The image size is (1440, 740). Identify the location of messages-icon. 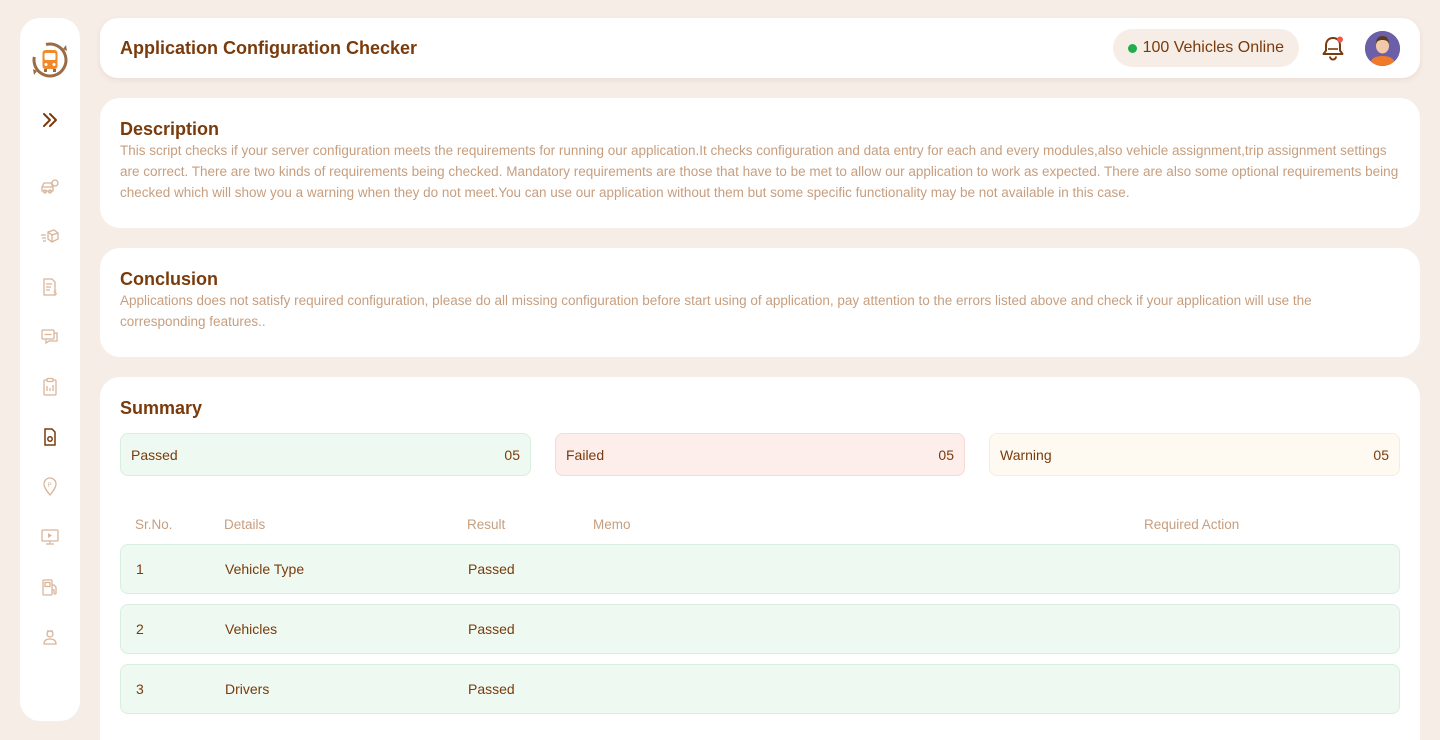
(49, 337).